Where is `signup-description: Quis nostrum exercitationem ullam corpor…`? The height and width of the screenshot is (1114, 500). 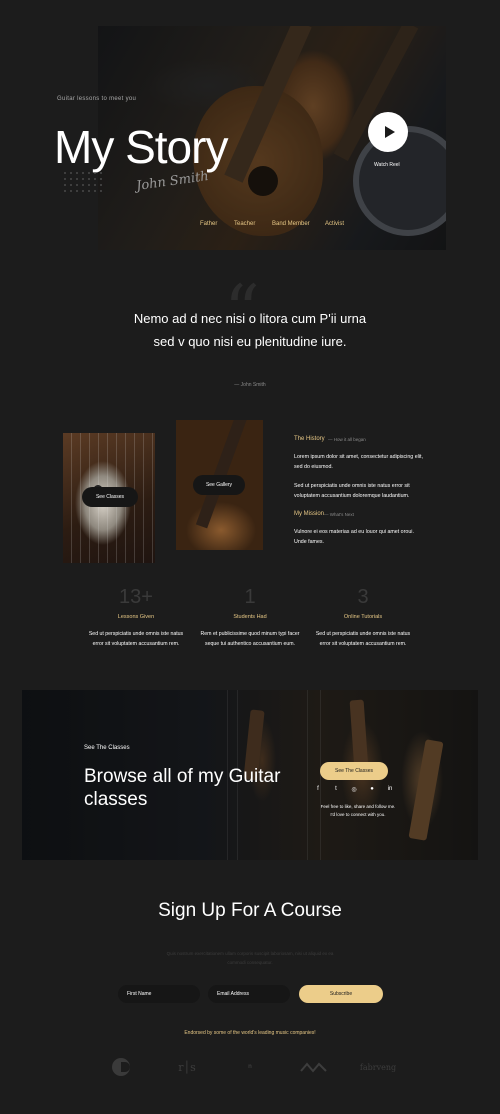 signup-description: Quis nostrum exercitationem ullam corpor… is located at coordinates (250, 958).